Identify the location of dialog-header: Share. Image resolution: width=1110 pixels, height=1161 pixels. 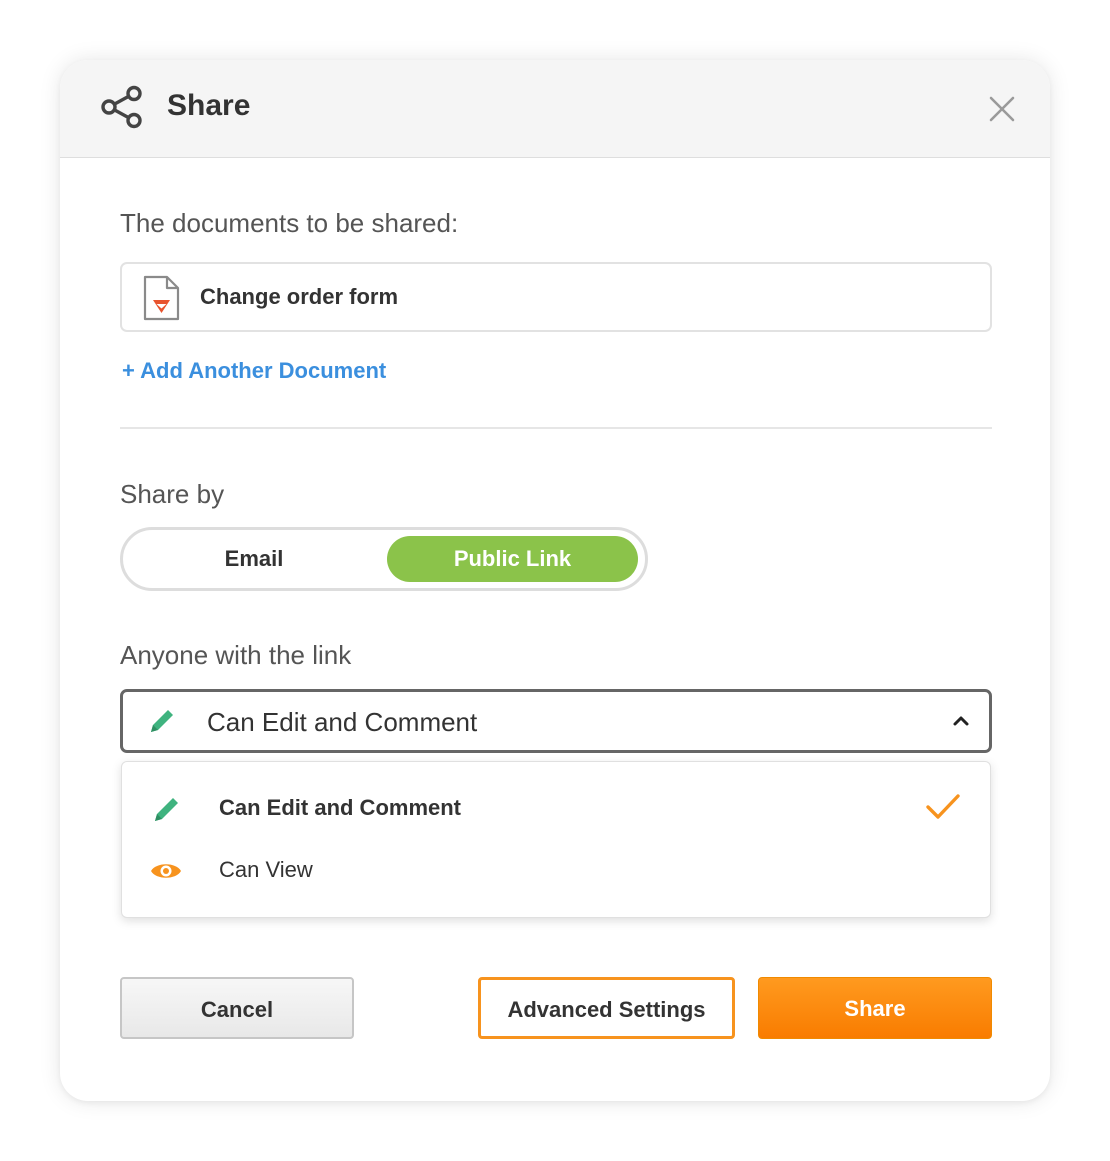
(555, 109).